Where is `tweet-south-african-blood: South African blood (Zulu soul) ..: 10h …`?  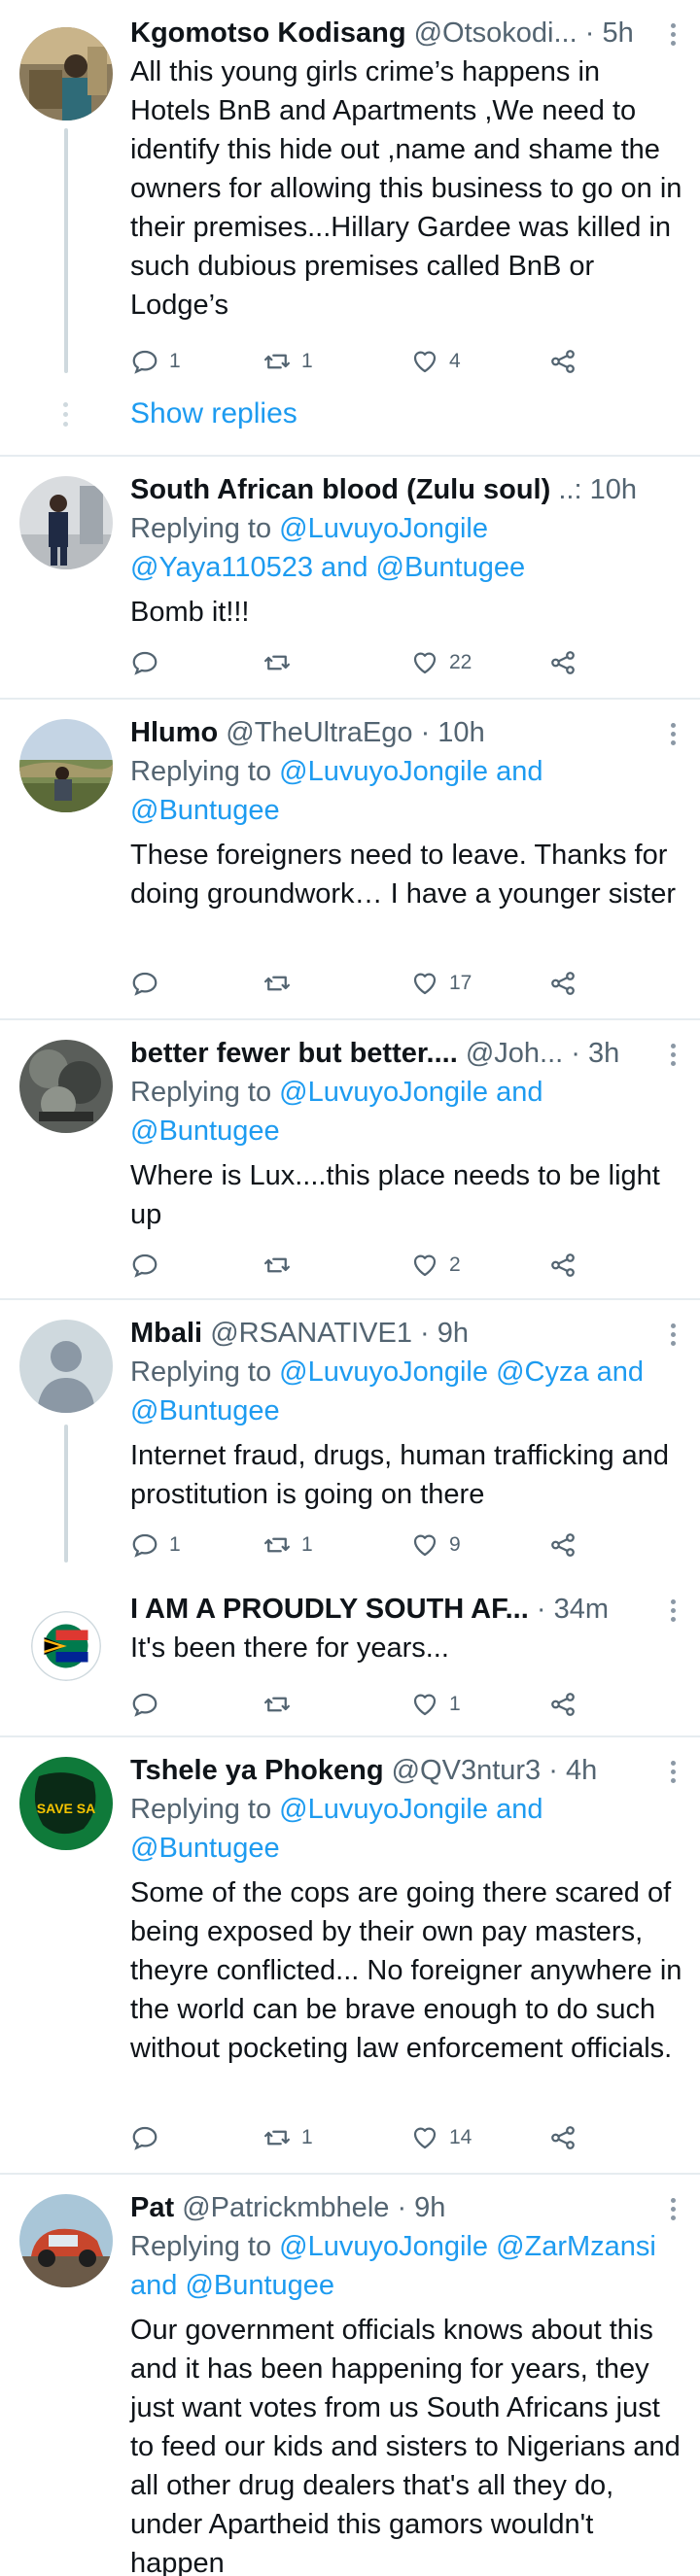
tweet-south-african-blood: South African blood (Zulu soul) ..: 10h … is located at coordinates (350, 577).